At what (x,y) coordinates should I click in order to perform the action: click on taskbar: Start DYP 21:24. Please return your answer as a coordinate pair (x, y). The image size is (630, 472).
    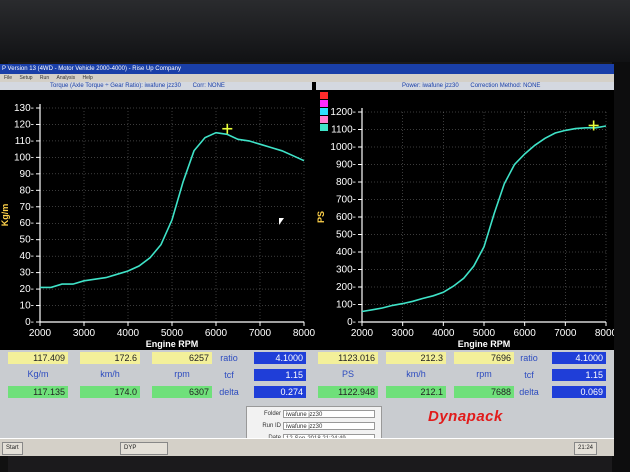
    Looking at the image, I should click on (307, 447).